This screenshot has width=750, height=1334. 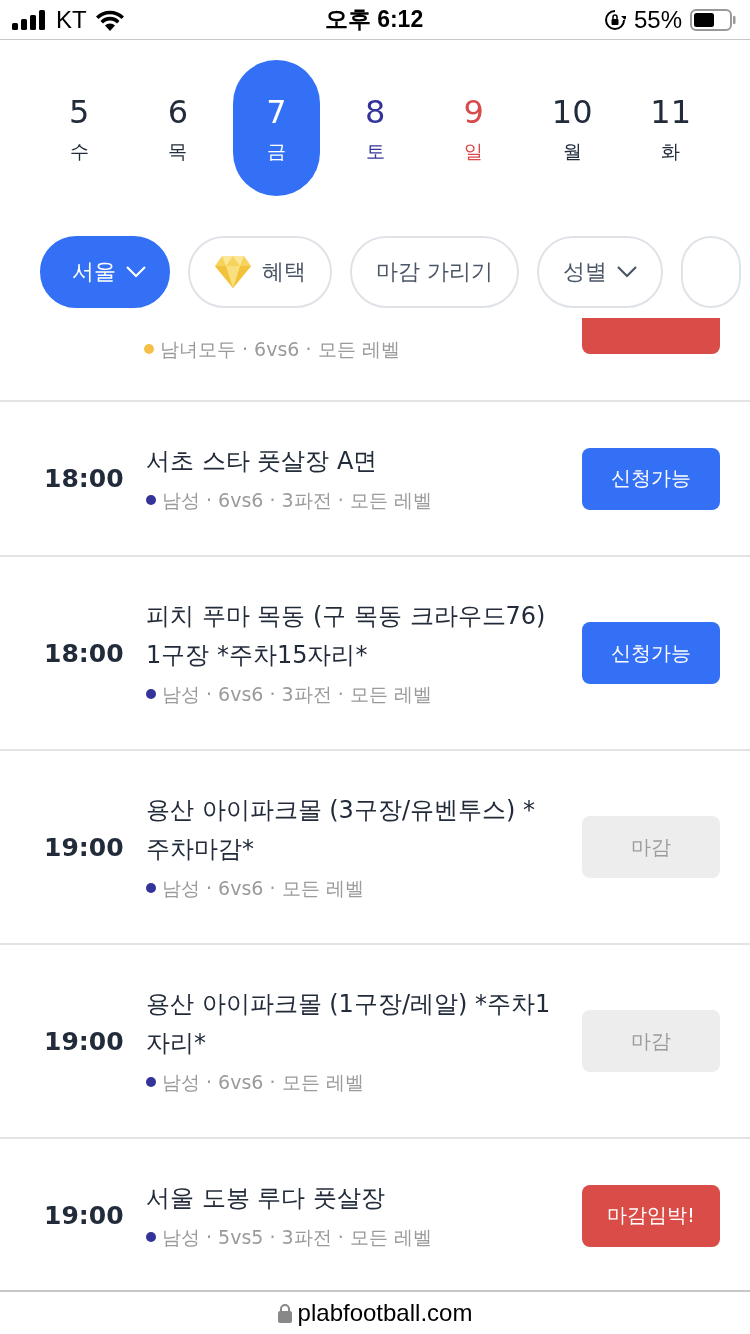 I want to click on date-tab: 6 목, so click(x=178, y=128).